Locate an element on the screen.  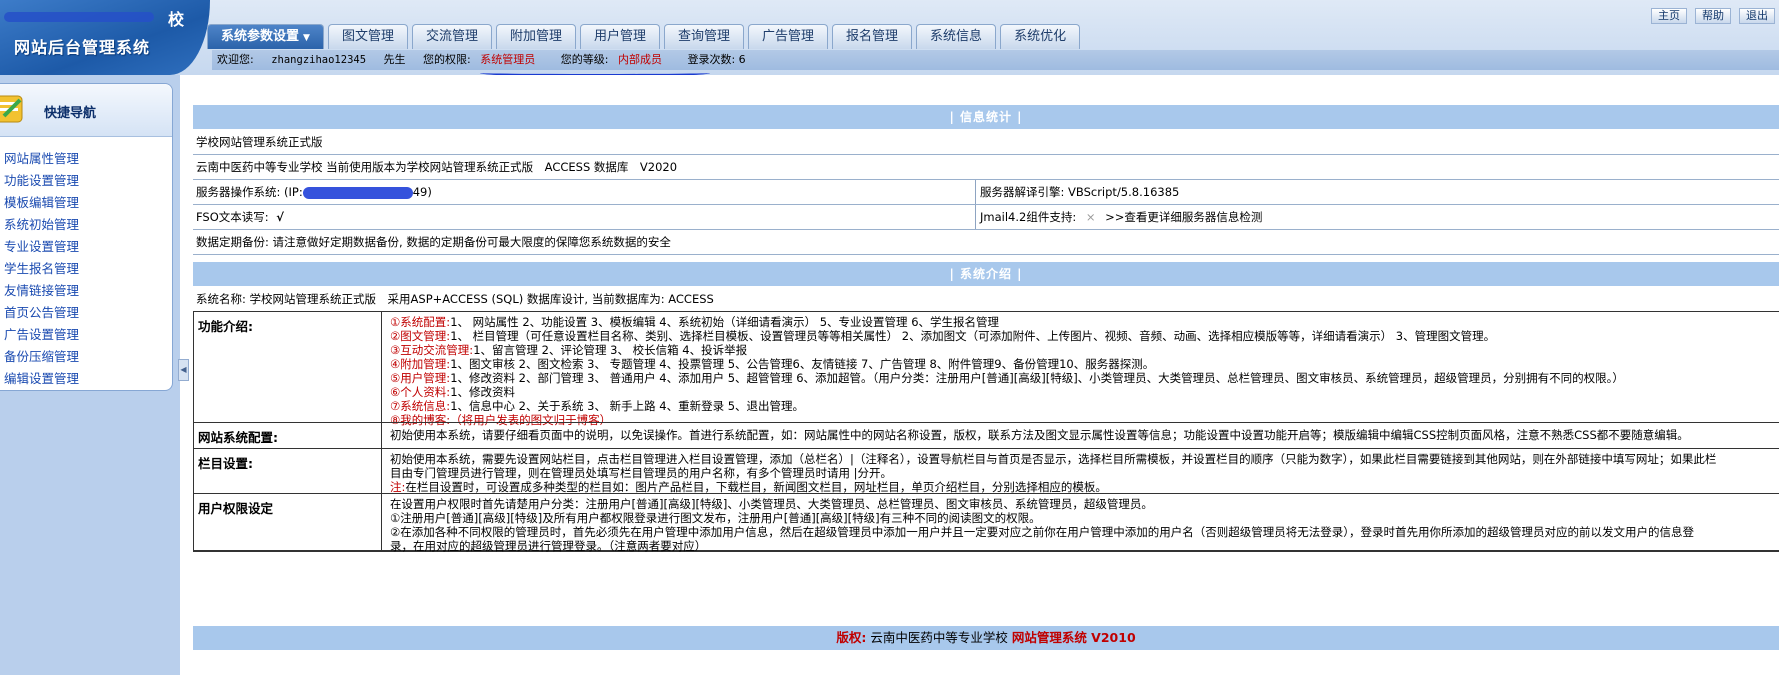
top-links: 主页 帮助 退出 is located at coordinates (1713, 16).